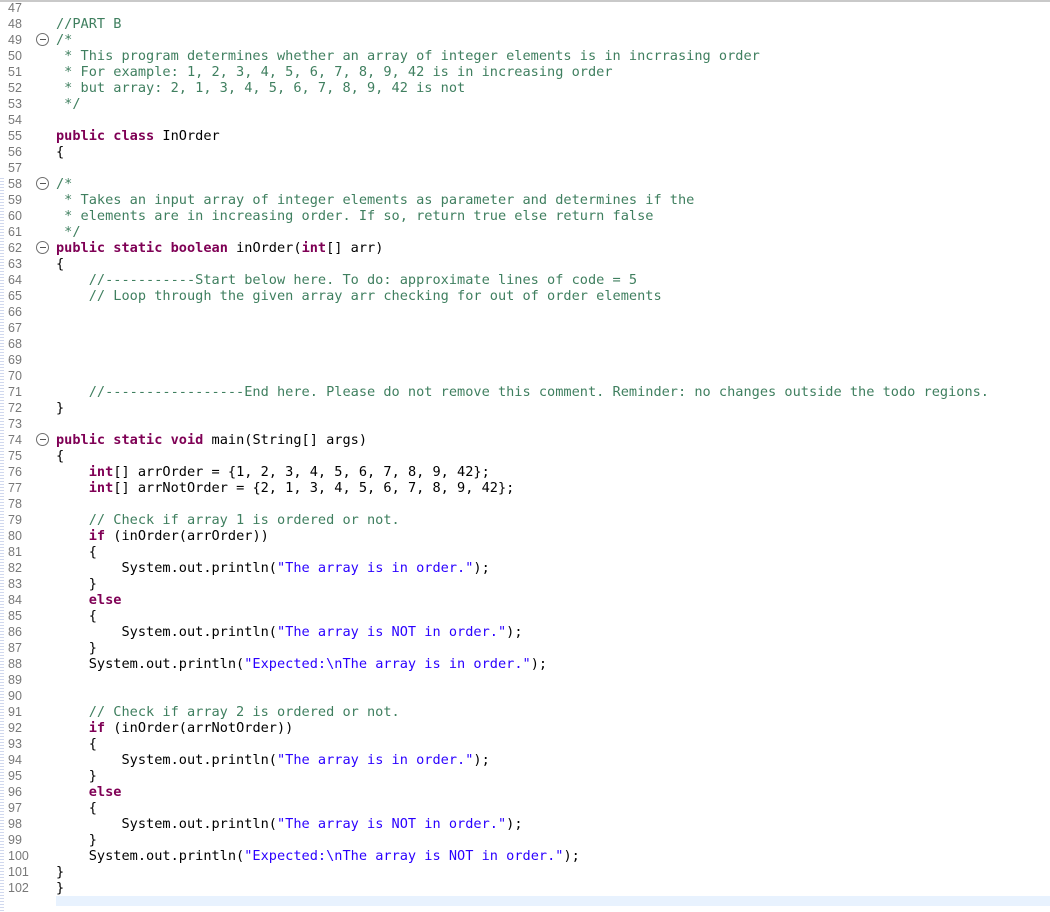 The image size is (1050, 912). Describe the element at coordinates (525, 552) in the screenshot. I see `code-line: 81 {` at that location.